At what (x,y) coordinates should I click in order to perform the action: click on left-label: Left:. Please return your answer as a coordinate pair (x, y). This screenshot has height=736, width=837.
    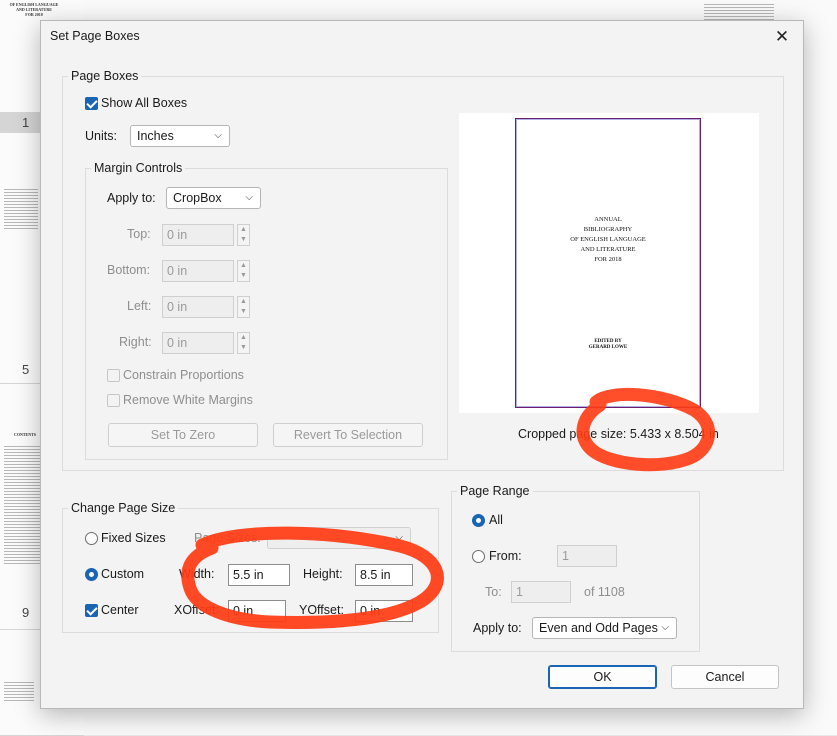
    Looking at the image, I should click on (139, 306).